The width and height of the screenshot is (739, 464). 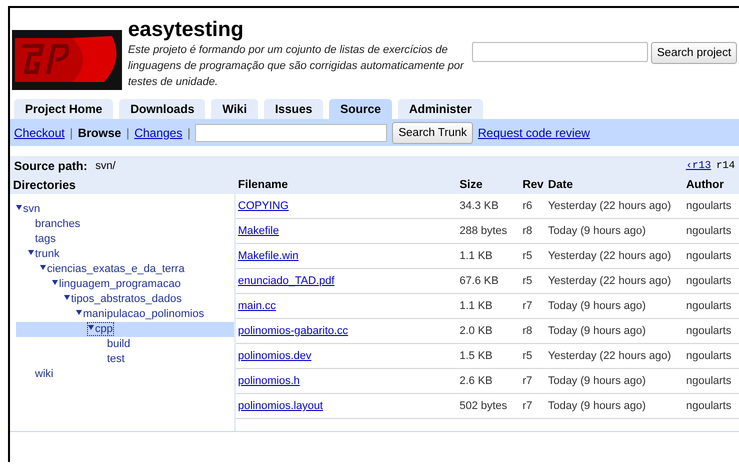 What do you see at coordinates (257, 306) in the screenshot?
I see `file-link: main.cc` at bounding box center [257, 306].